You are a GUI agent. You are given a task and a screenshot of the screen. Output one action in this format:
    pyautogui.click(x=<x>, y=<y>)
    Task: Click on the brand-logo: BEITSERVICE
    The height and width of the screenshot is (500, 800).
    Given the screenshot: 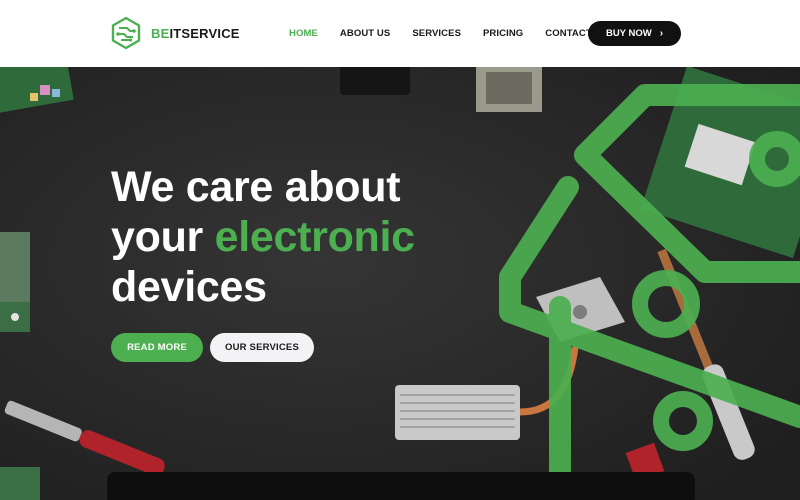 What is the action you would take?
    pyautogui.click(x=175, y=33)
    